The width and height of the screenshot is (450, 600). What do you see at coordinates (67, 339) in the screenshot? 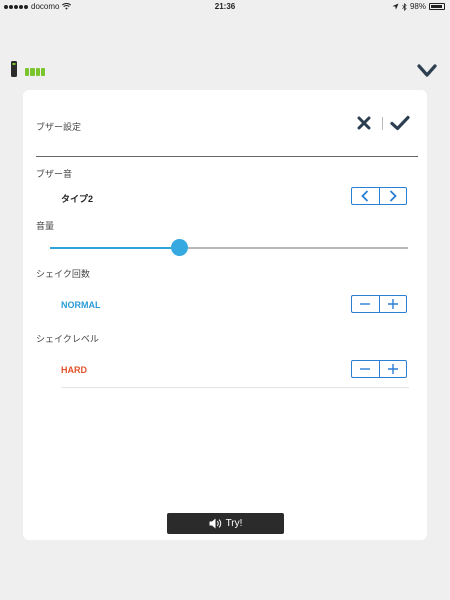
I see `shake-level-label: シェイクレベル` at bounding box center [67, 339].